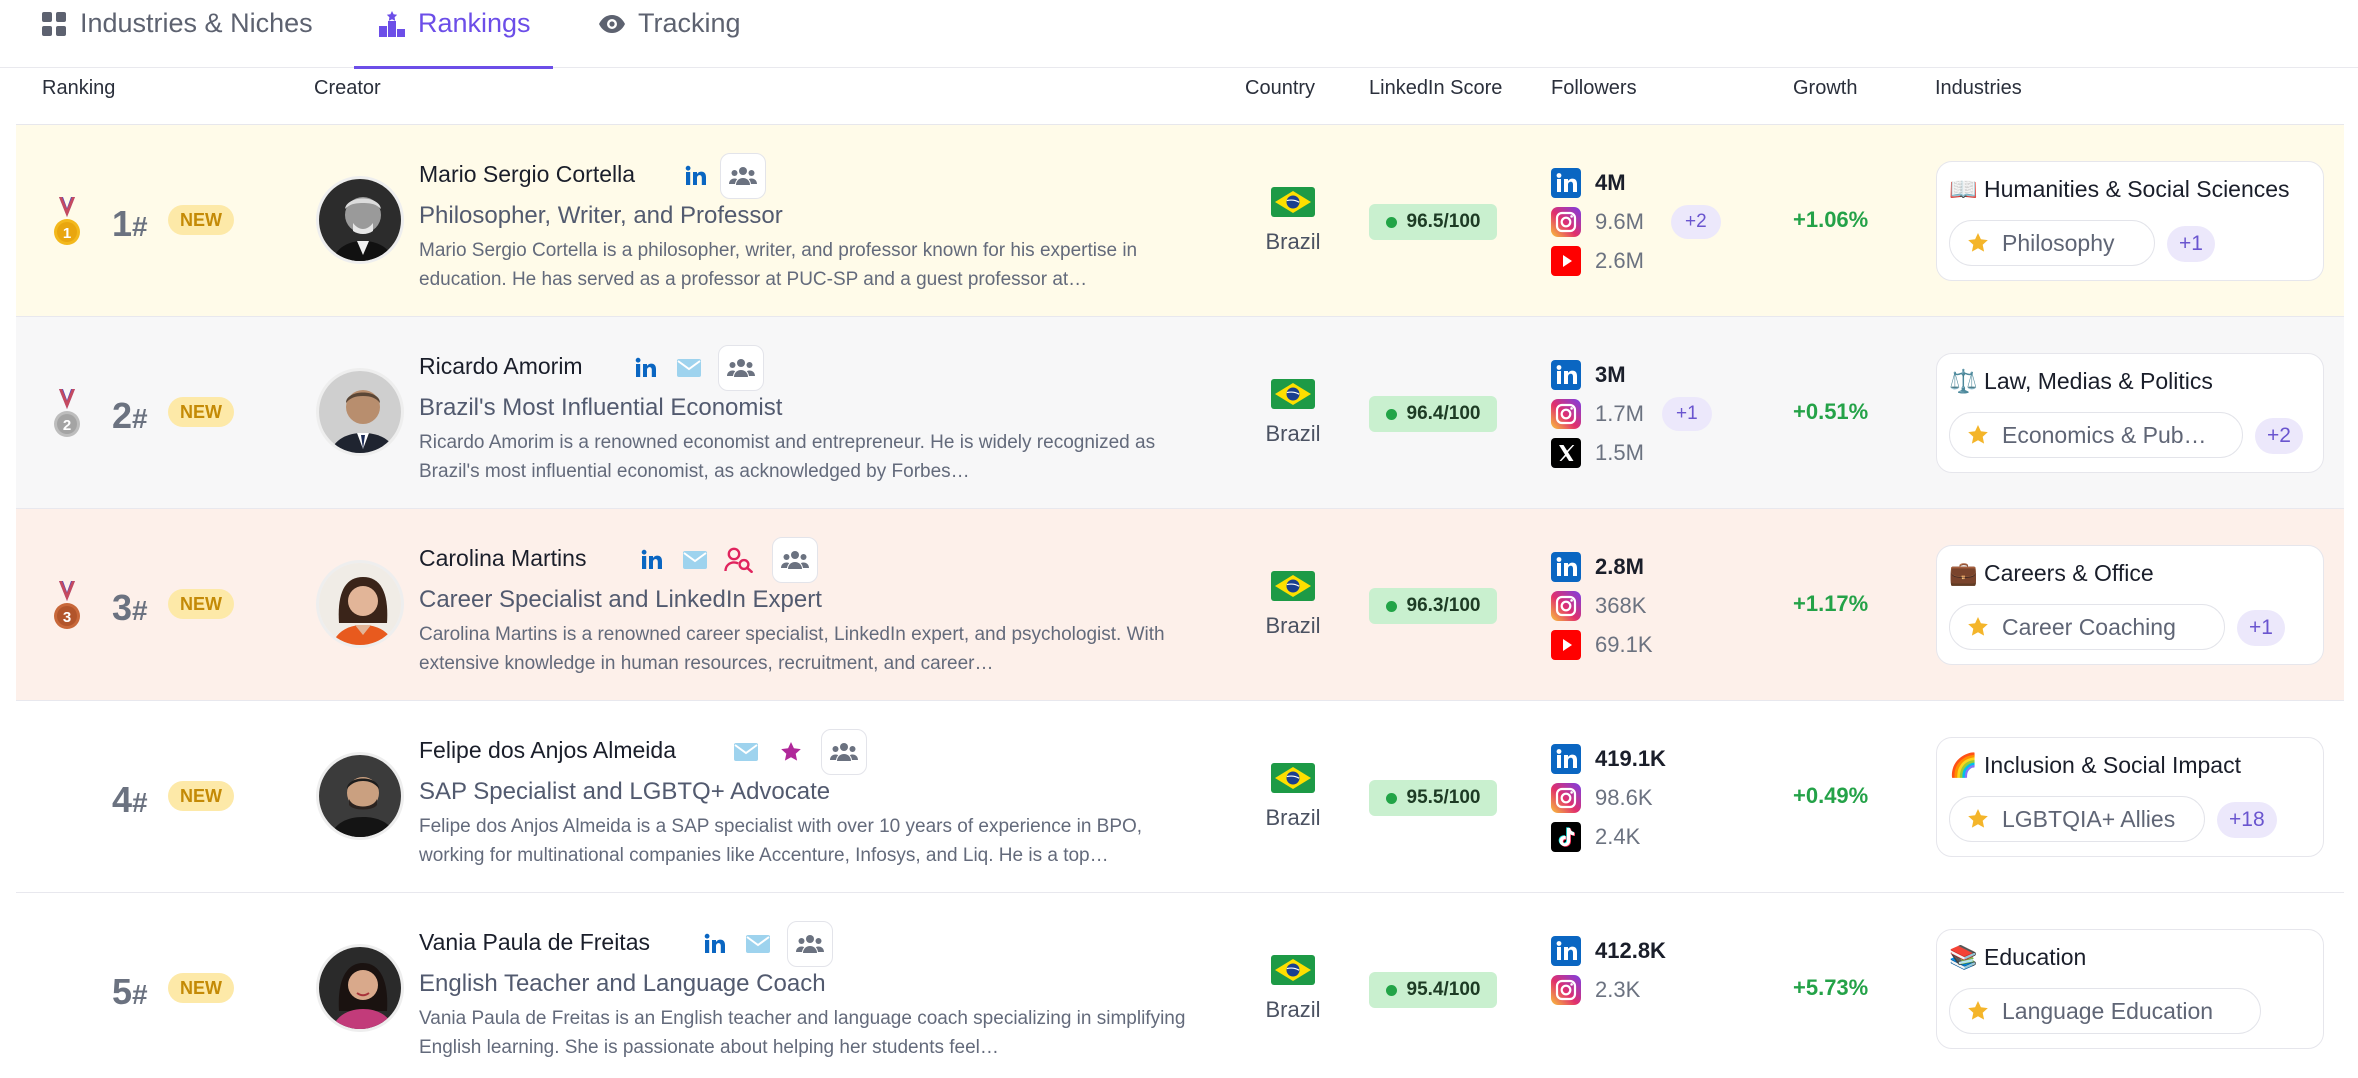  Describe the element at coordinates (1831, 411) in the screenshot. I see `growth-value: +0.51%` at that location.